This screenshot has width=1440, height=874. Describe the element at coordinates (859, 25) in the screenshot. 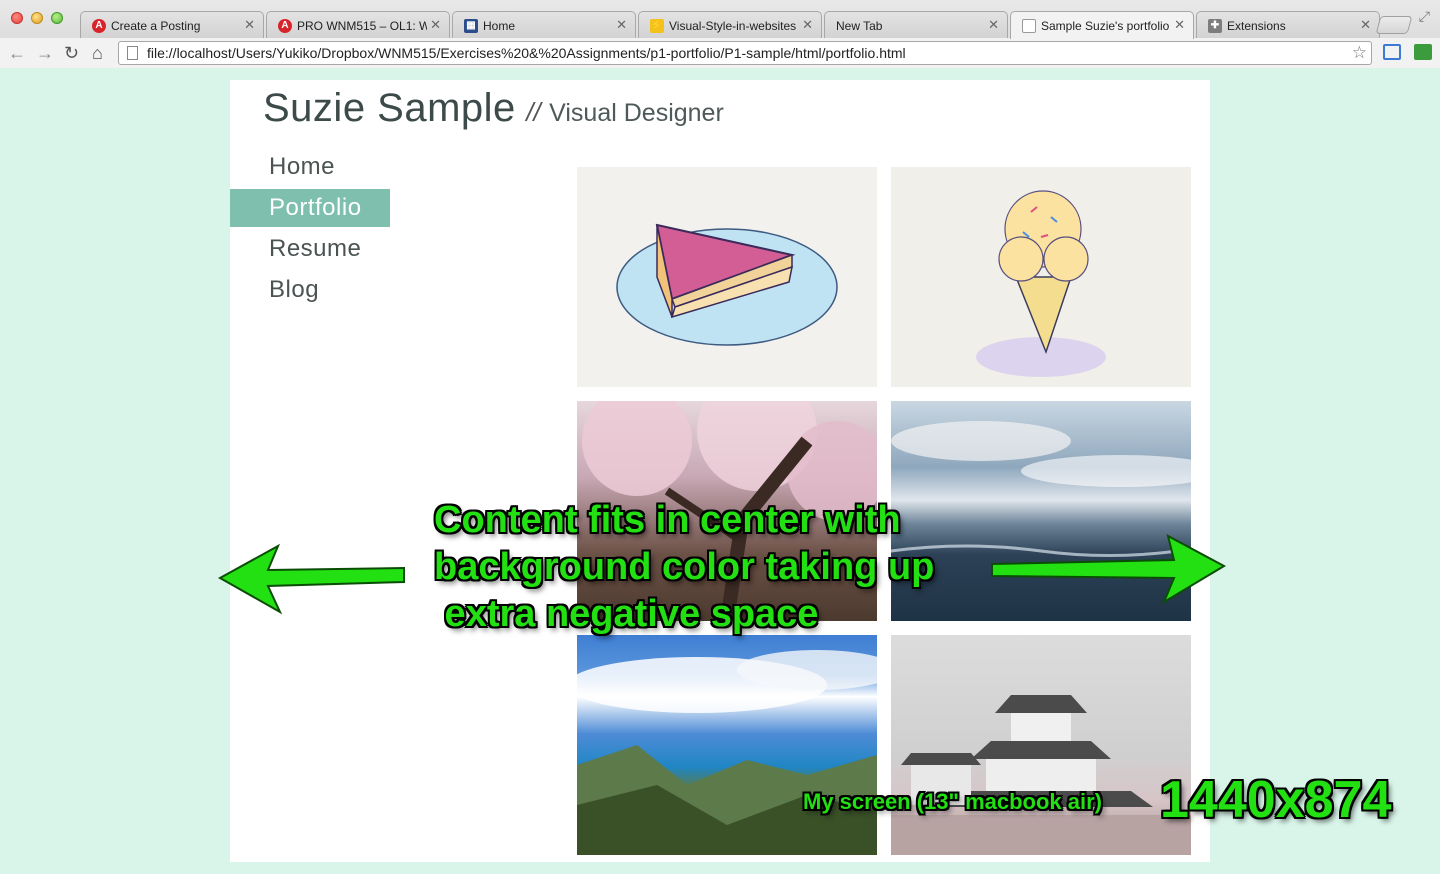

I see `tab-title: New Tab` at that location.